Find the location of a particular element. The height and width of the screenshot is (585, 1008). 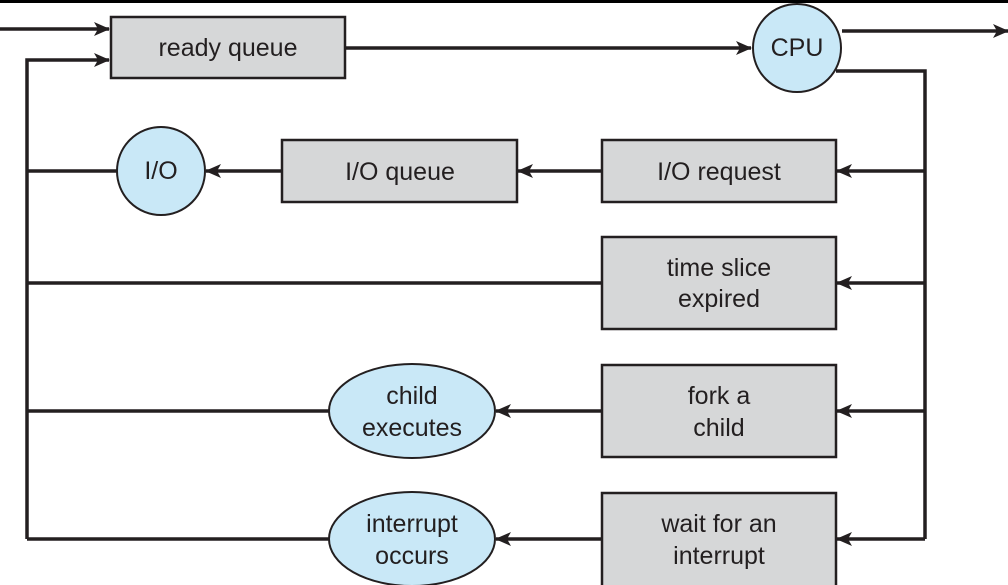

ready-queue-node: ready queue is located at coordinates (228, 47).